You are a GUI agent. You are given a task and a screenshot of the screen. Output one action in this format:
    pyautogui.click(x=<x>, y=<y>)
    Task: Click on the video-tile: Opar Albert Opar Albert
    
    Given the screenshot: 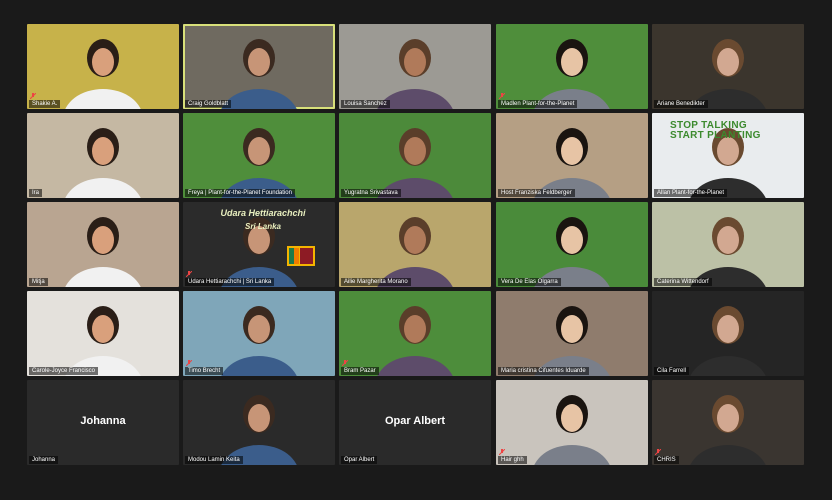 What is the action you would take?
    pyautogui.click(x=415, y=422)
    